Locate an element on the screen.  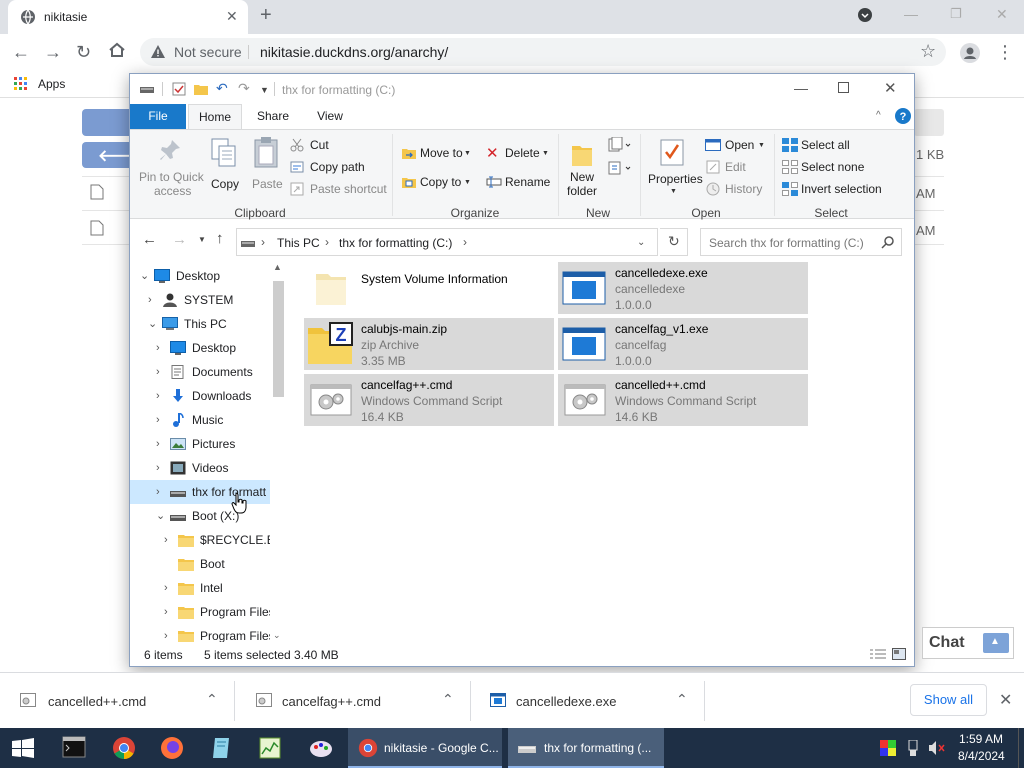
up-icon: ↑ is located at coordinates (220, 238).